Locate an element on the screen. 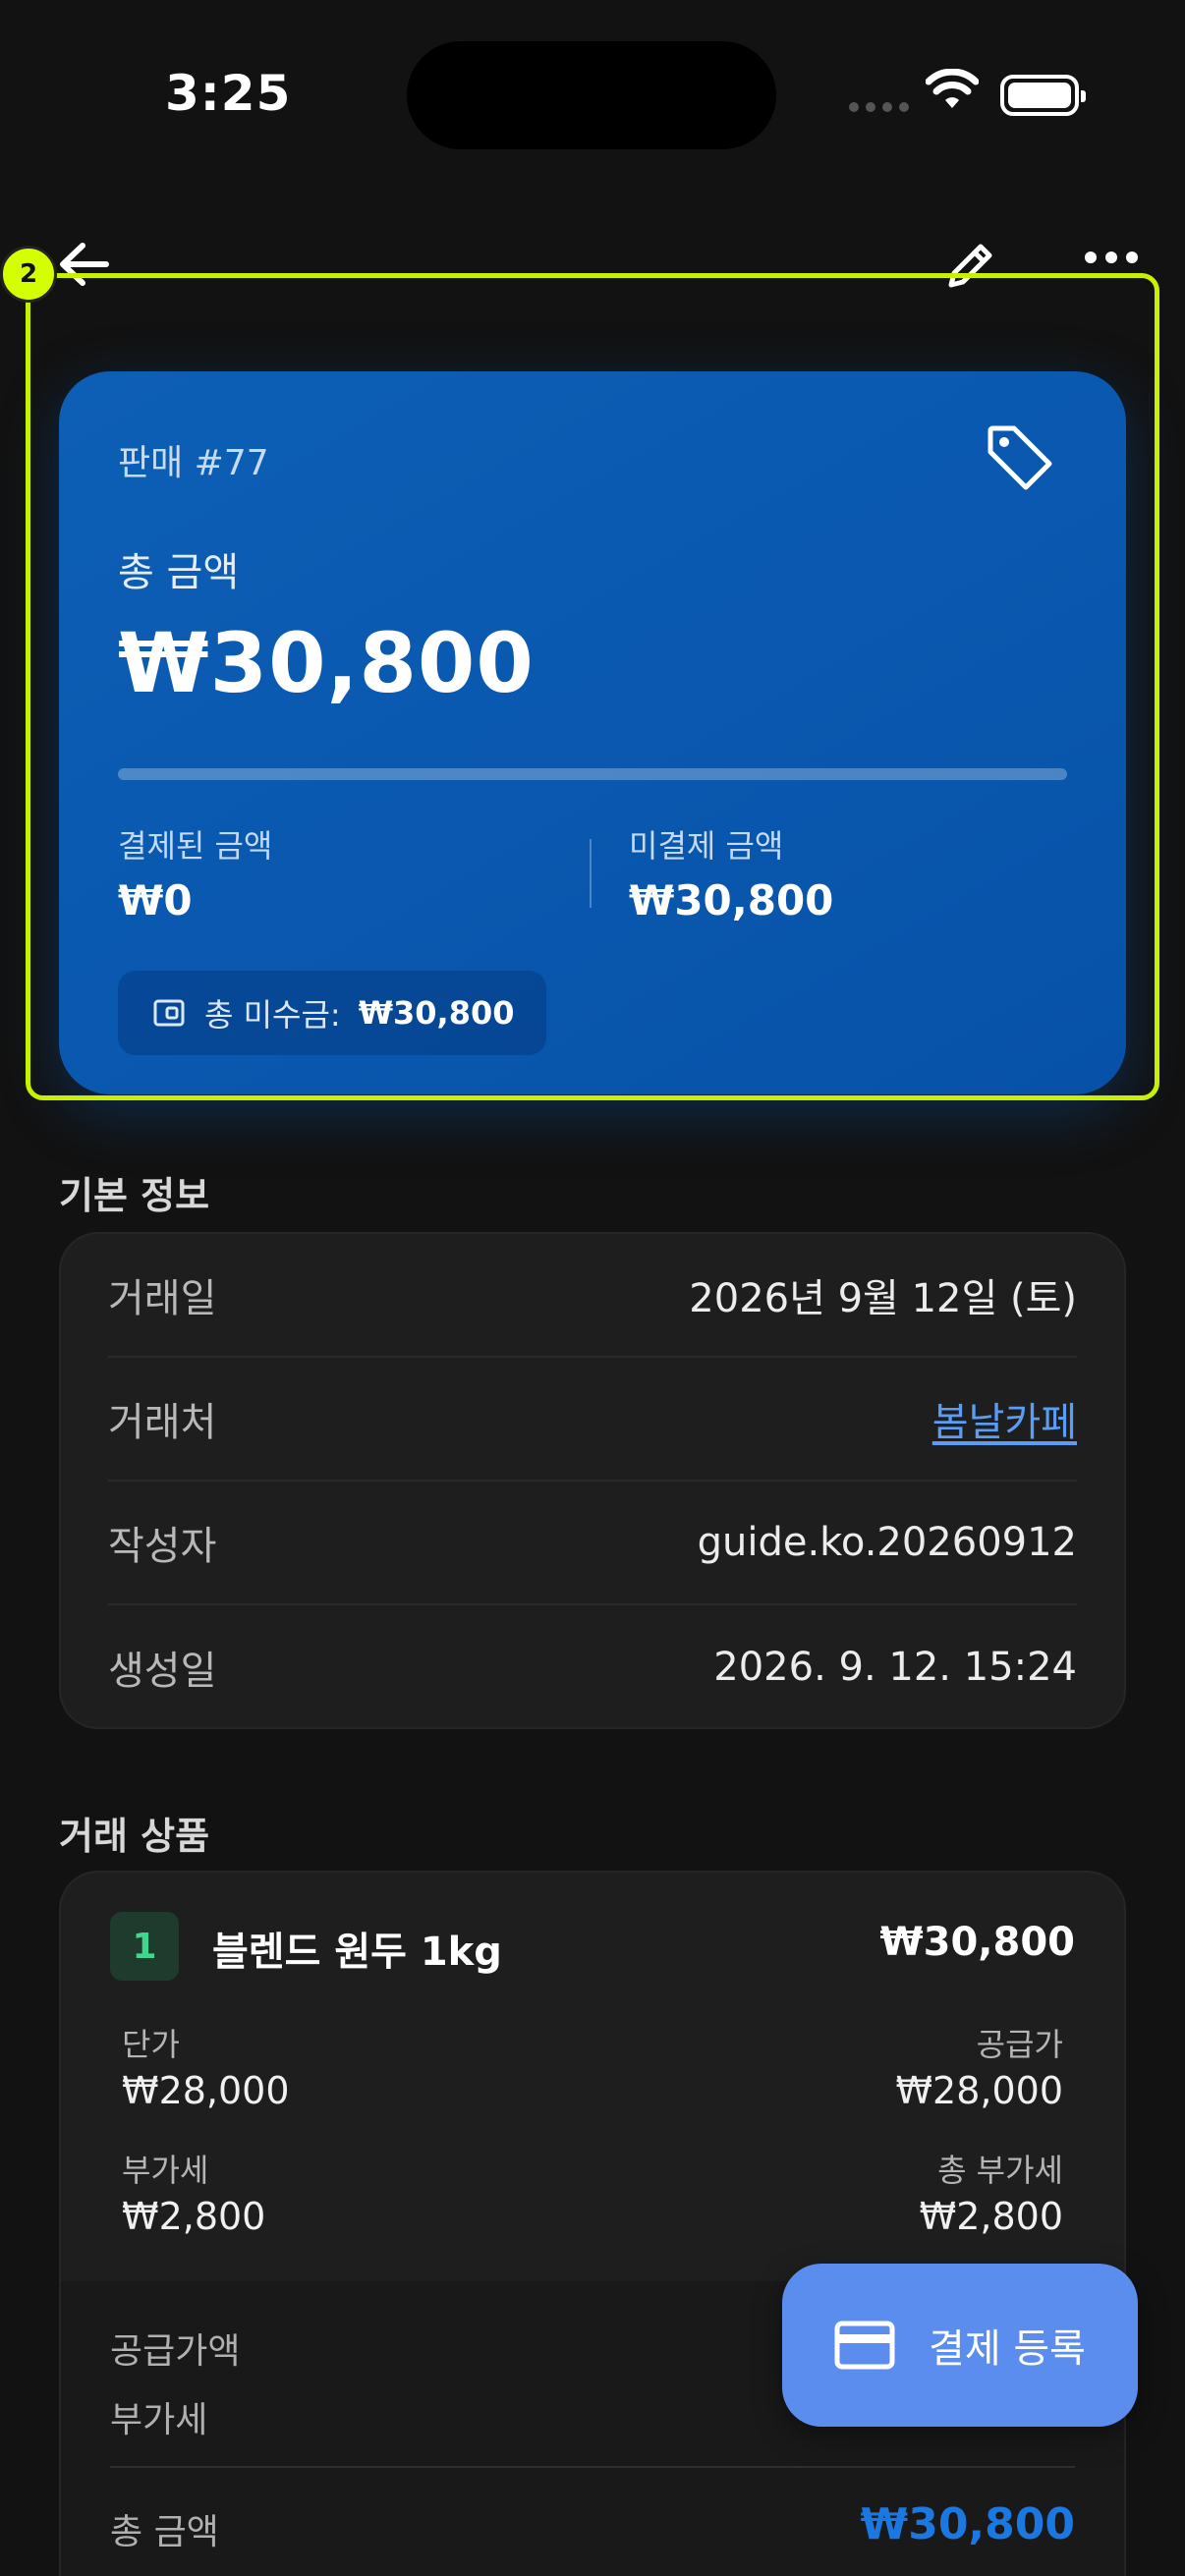 The height and width of the screenshot is (2576, 1185). info-value: 2026년 9월 12일 (토) is located at coordinates (883, 1298).